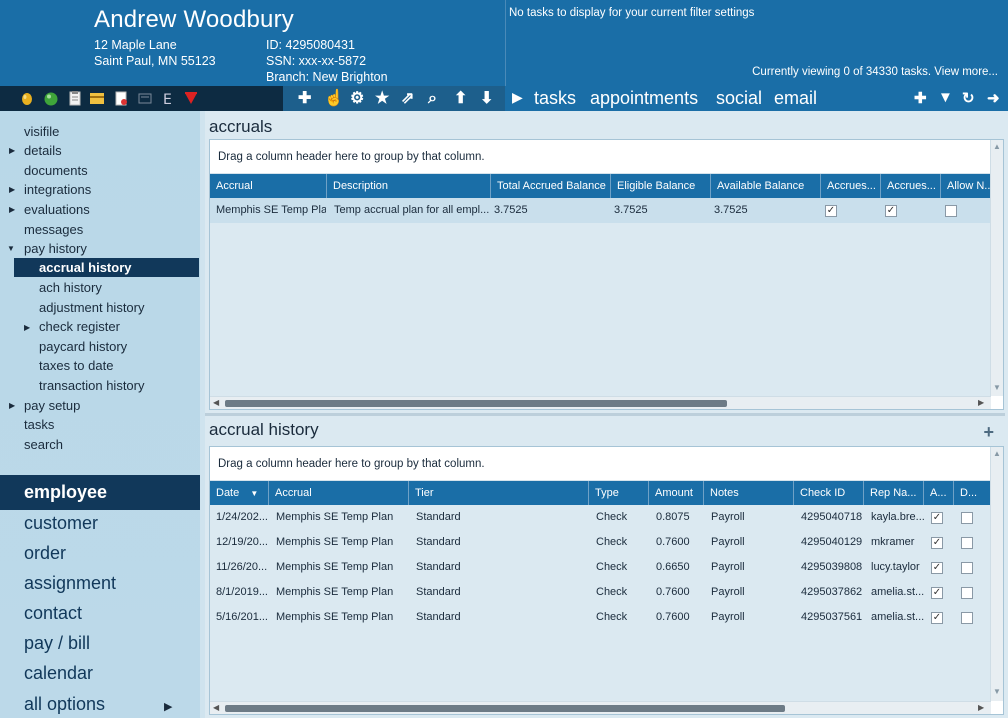 The width and height of the screenshot is (1008, 718). I want to click on arrow-right-icon: ➜, so click(993, 98).